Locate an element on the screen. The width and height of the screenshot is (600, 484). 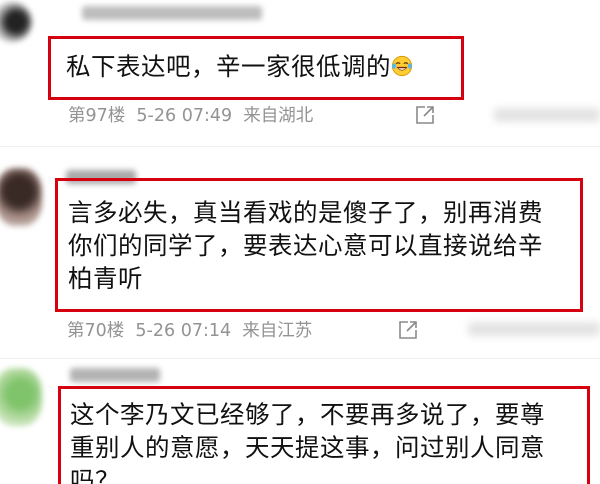
floor-number: 第97楼 is located at coordinates (97, 116).